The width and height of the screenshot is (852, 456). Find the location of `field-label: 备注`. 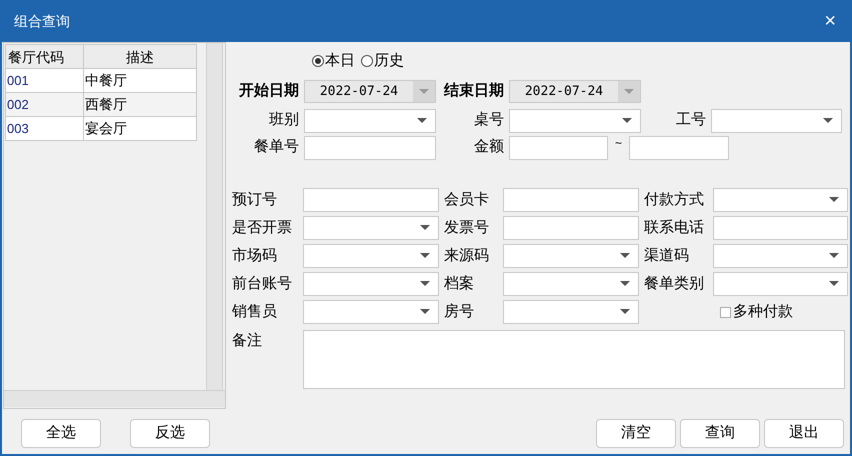

field-label: 备注 is located at coordinates (247, 341).